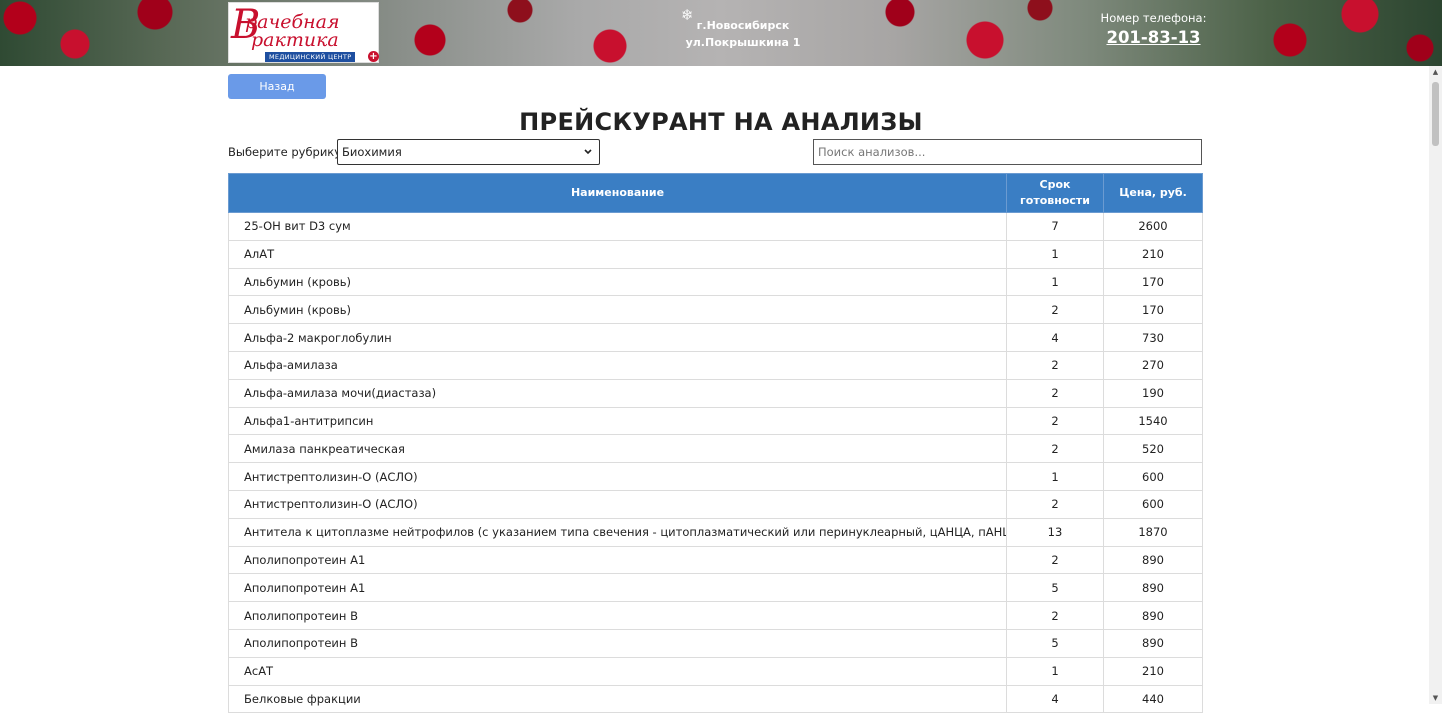 The height and width of the screenshot is (713, 1442). Describe the element at coordinates (1153, 18) in the screenshot. I see `phone-label: Номер телефона:` at that location.